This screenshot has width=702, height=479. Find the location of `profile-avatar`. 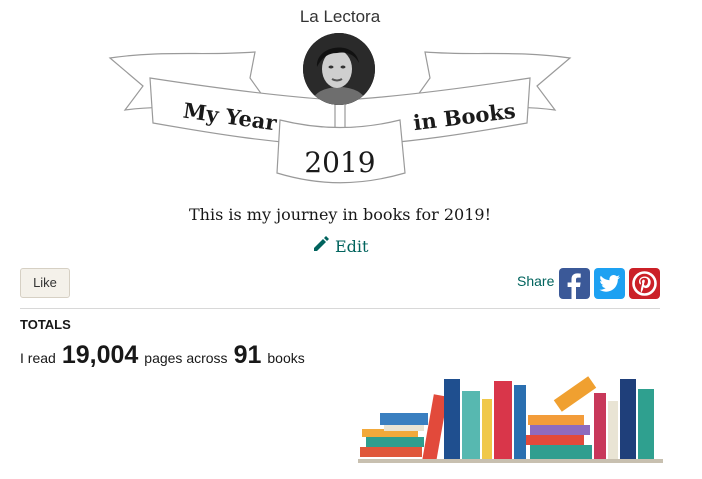

profile-avatar is located at coordinates (339, 69).